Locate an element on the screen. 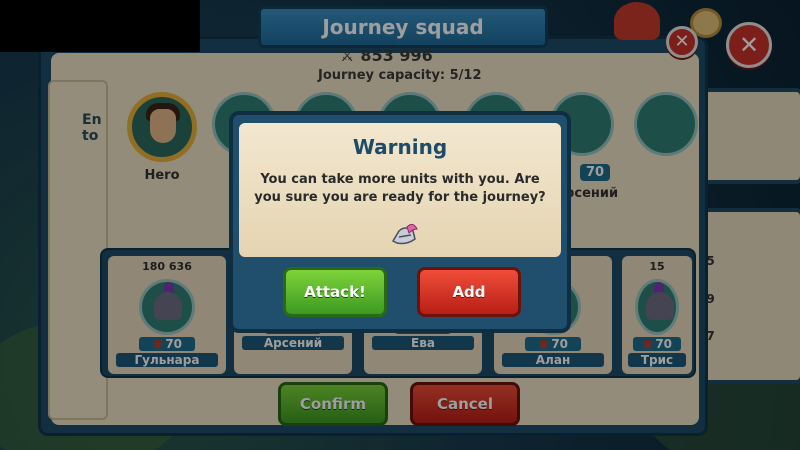 The height and width of the screenshot is (450, 800). attack-button: Attack! is located at coordinates (335, 292).